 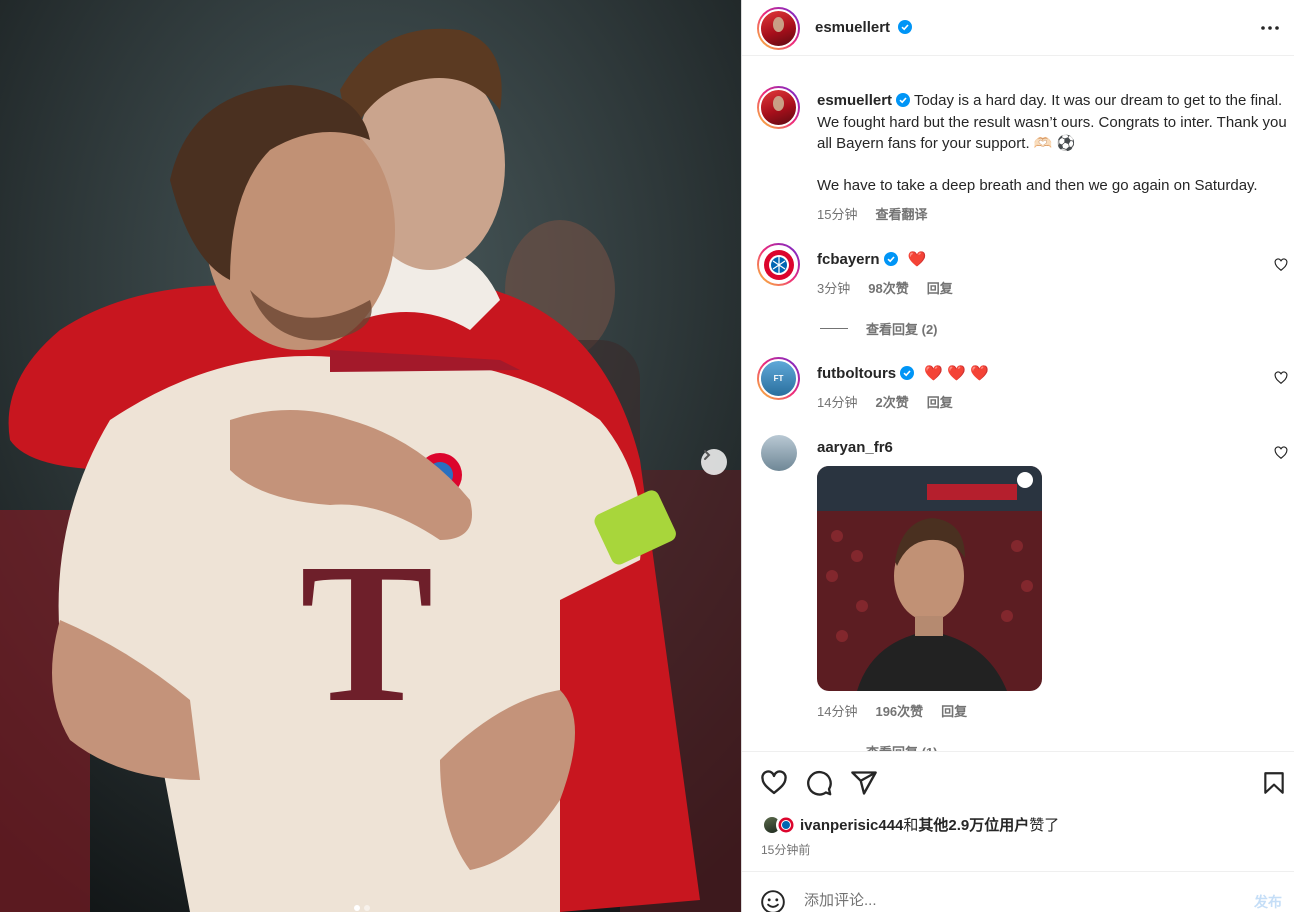 I want to click on carousel-next-button, so click(x=714, y=462).